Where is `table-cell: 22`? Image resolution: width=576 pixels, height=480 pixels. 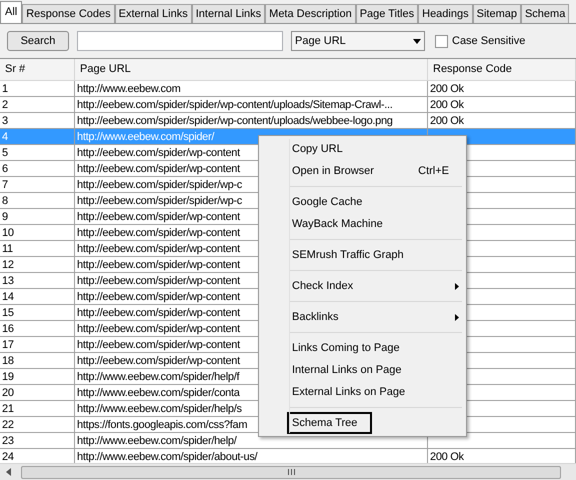 table-cell: 22 is located at coordinates (8, 425).